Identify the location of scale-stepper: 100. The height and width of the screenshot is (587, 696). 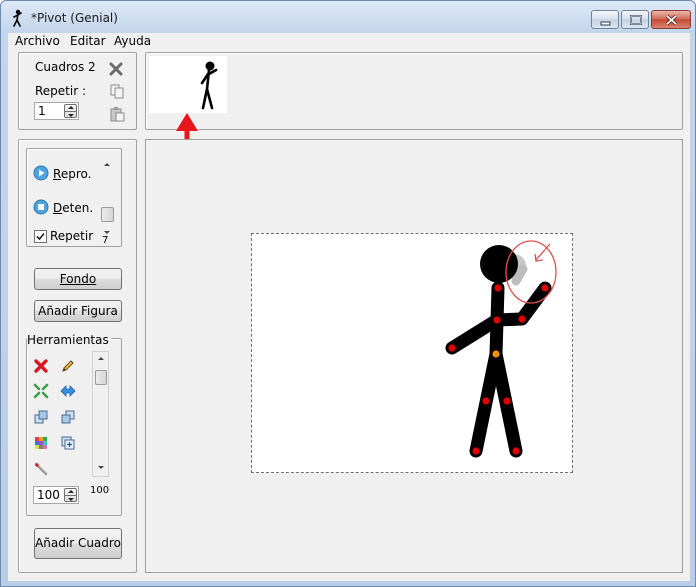
(56, 495).